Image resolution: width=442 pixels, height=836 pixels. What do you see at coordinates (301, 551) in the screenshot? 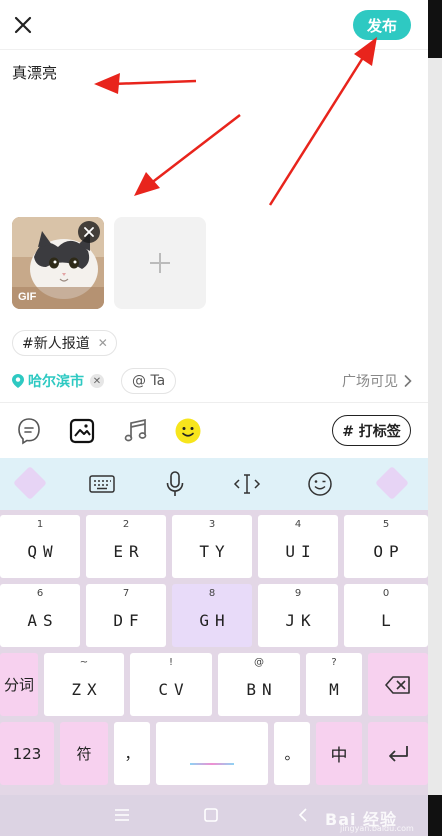
I see `key-label: UI` at bounding box center [301, 551].